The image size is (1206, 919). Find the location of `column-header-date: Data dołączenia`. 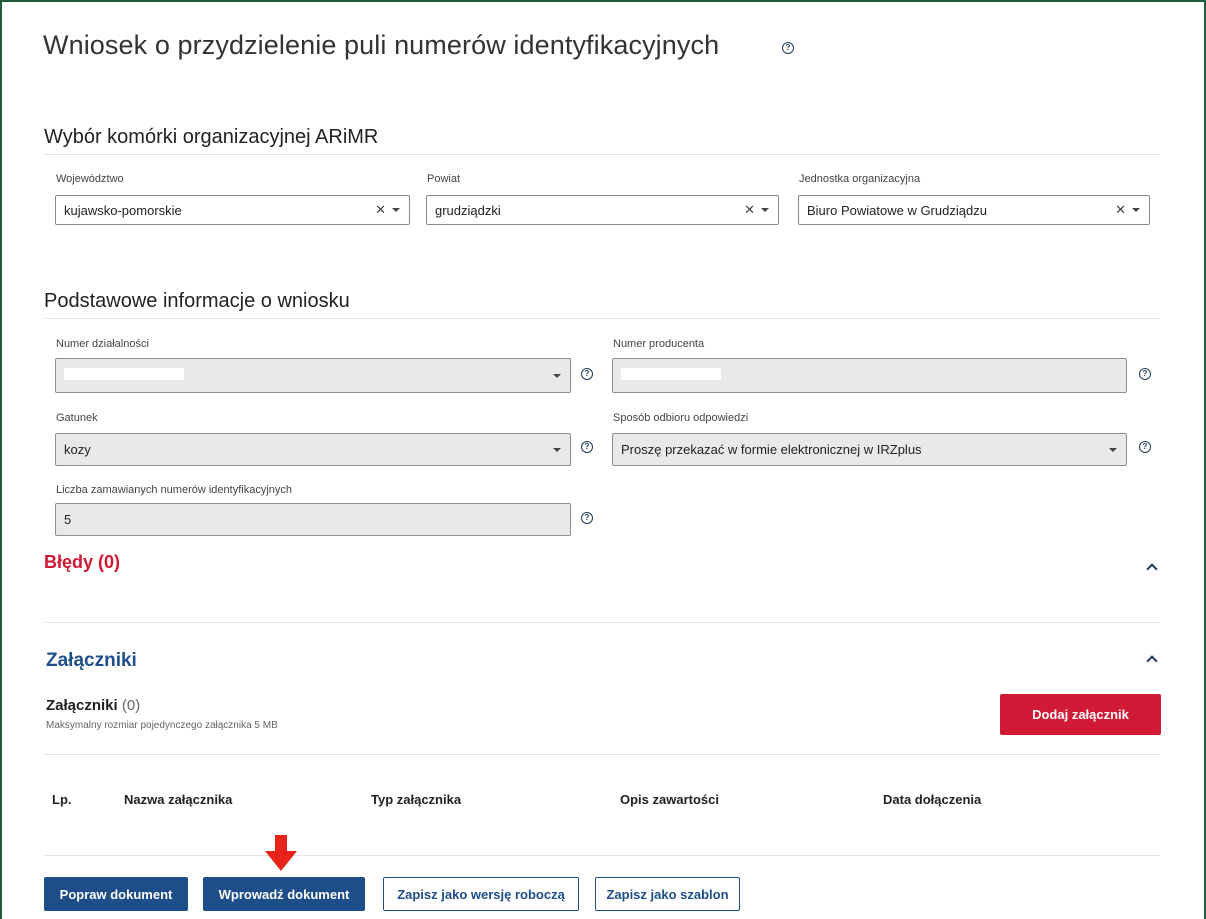

column-header-date: Data dołączenia is located at coordinates (932, 799).